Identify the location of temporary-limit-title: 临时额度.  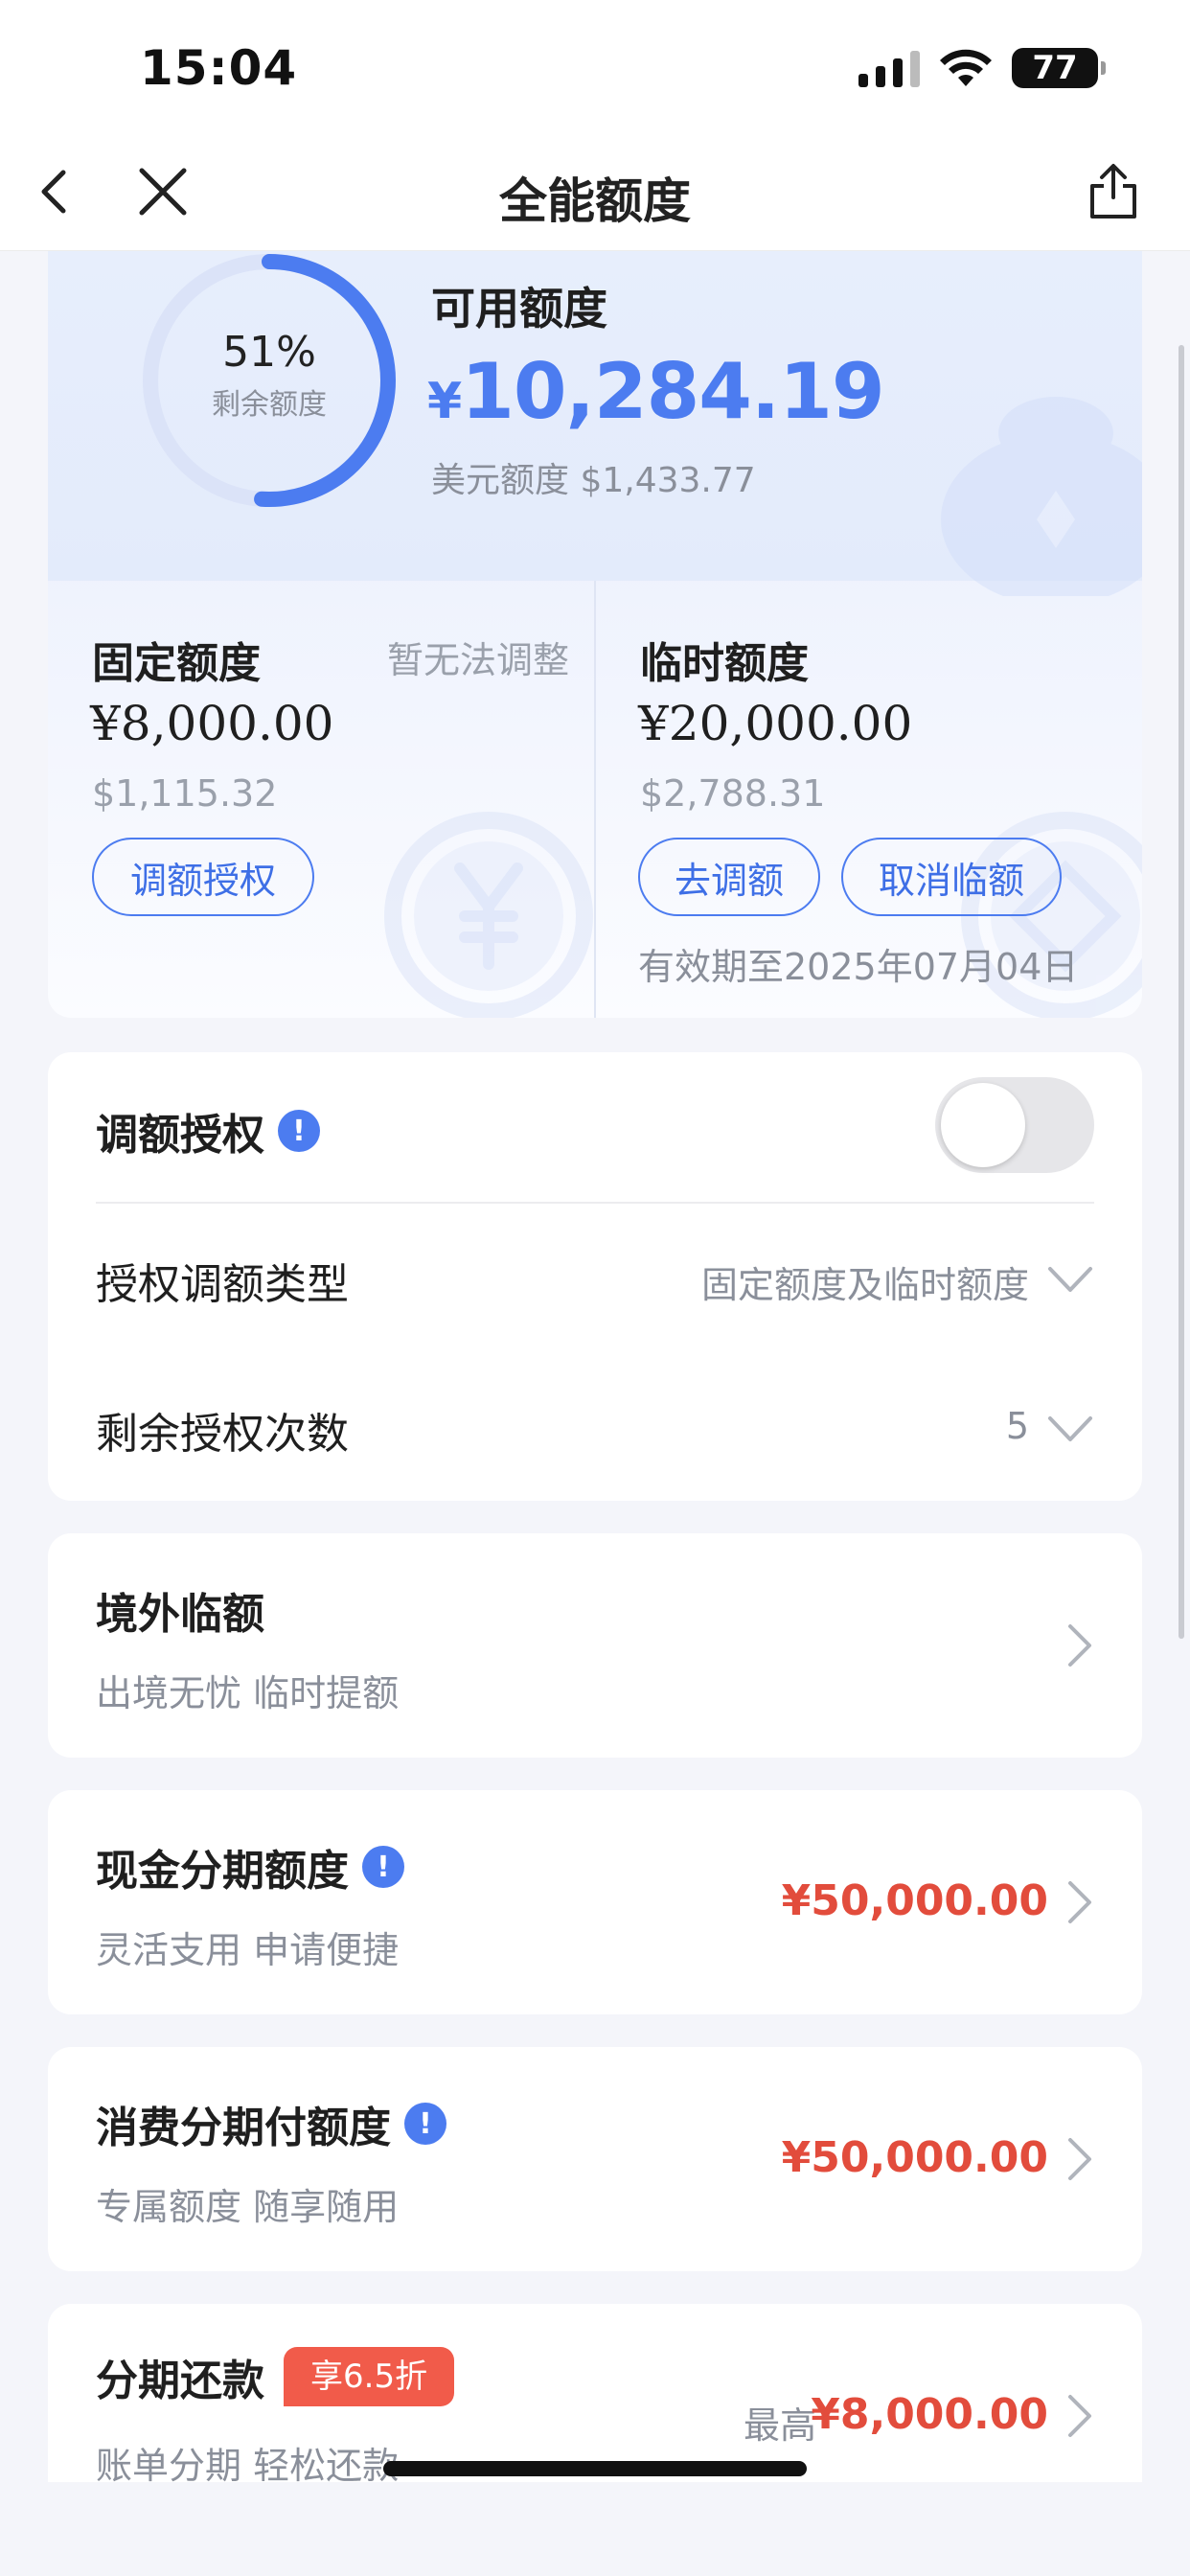
(725, 663).